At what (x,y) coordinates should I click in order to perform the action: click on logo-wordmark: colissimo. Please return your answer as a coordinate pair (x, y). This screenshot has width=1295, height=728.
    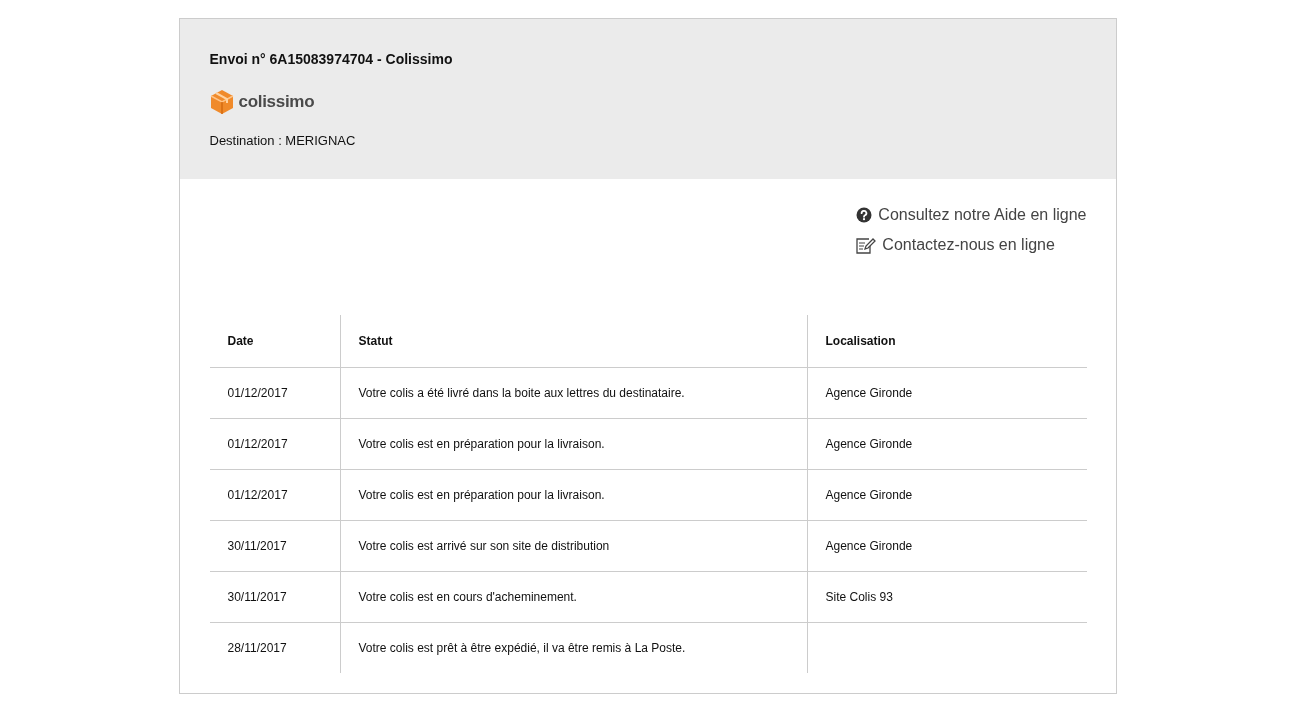
    Looking at the image, I should click on (276, 102).